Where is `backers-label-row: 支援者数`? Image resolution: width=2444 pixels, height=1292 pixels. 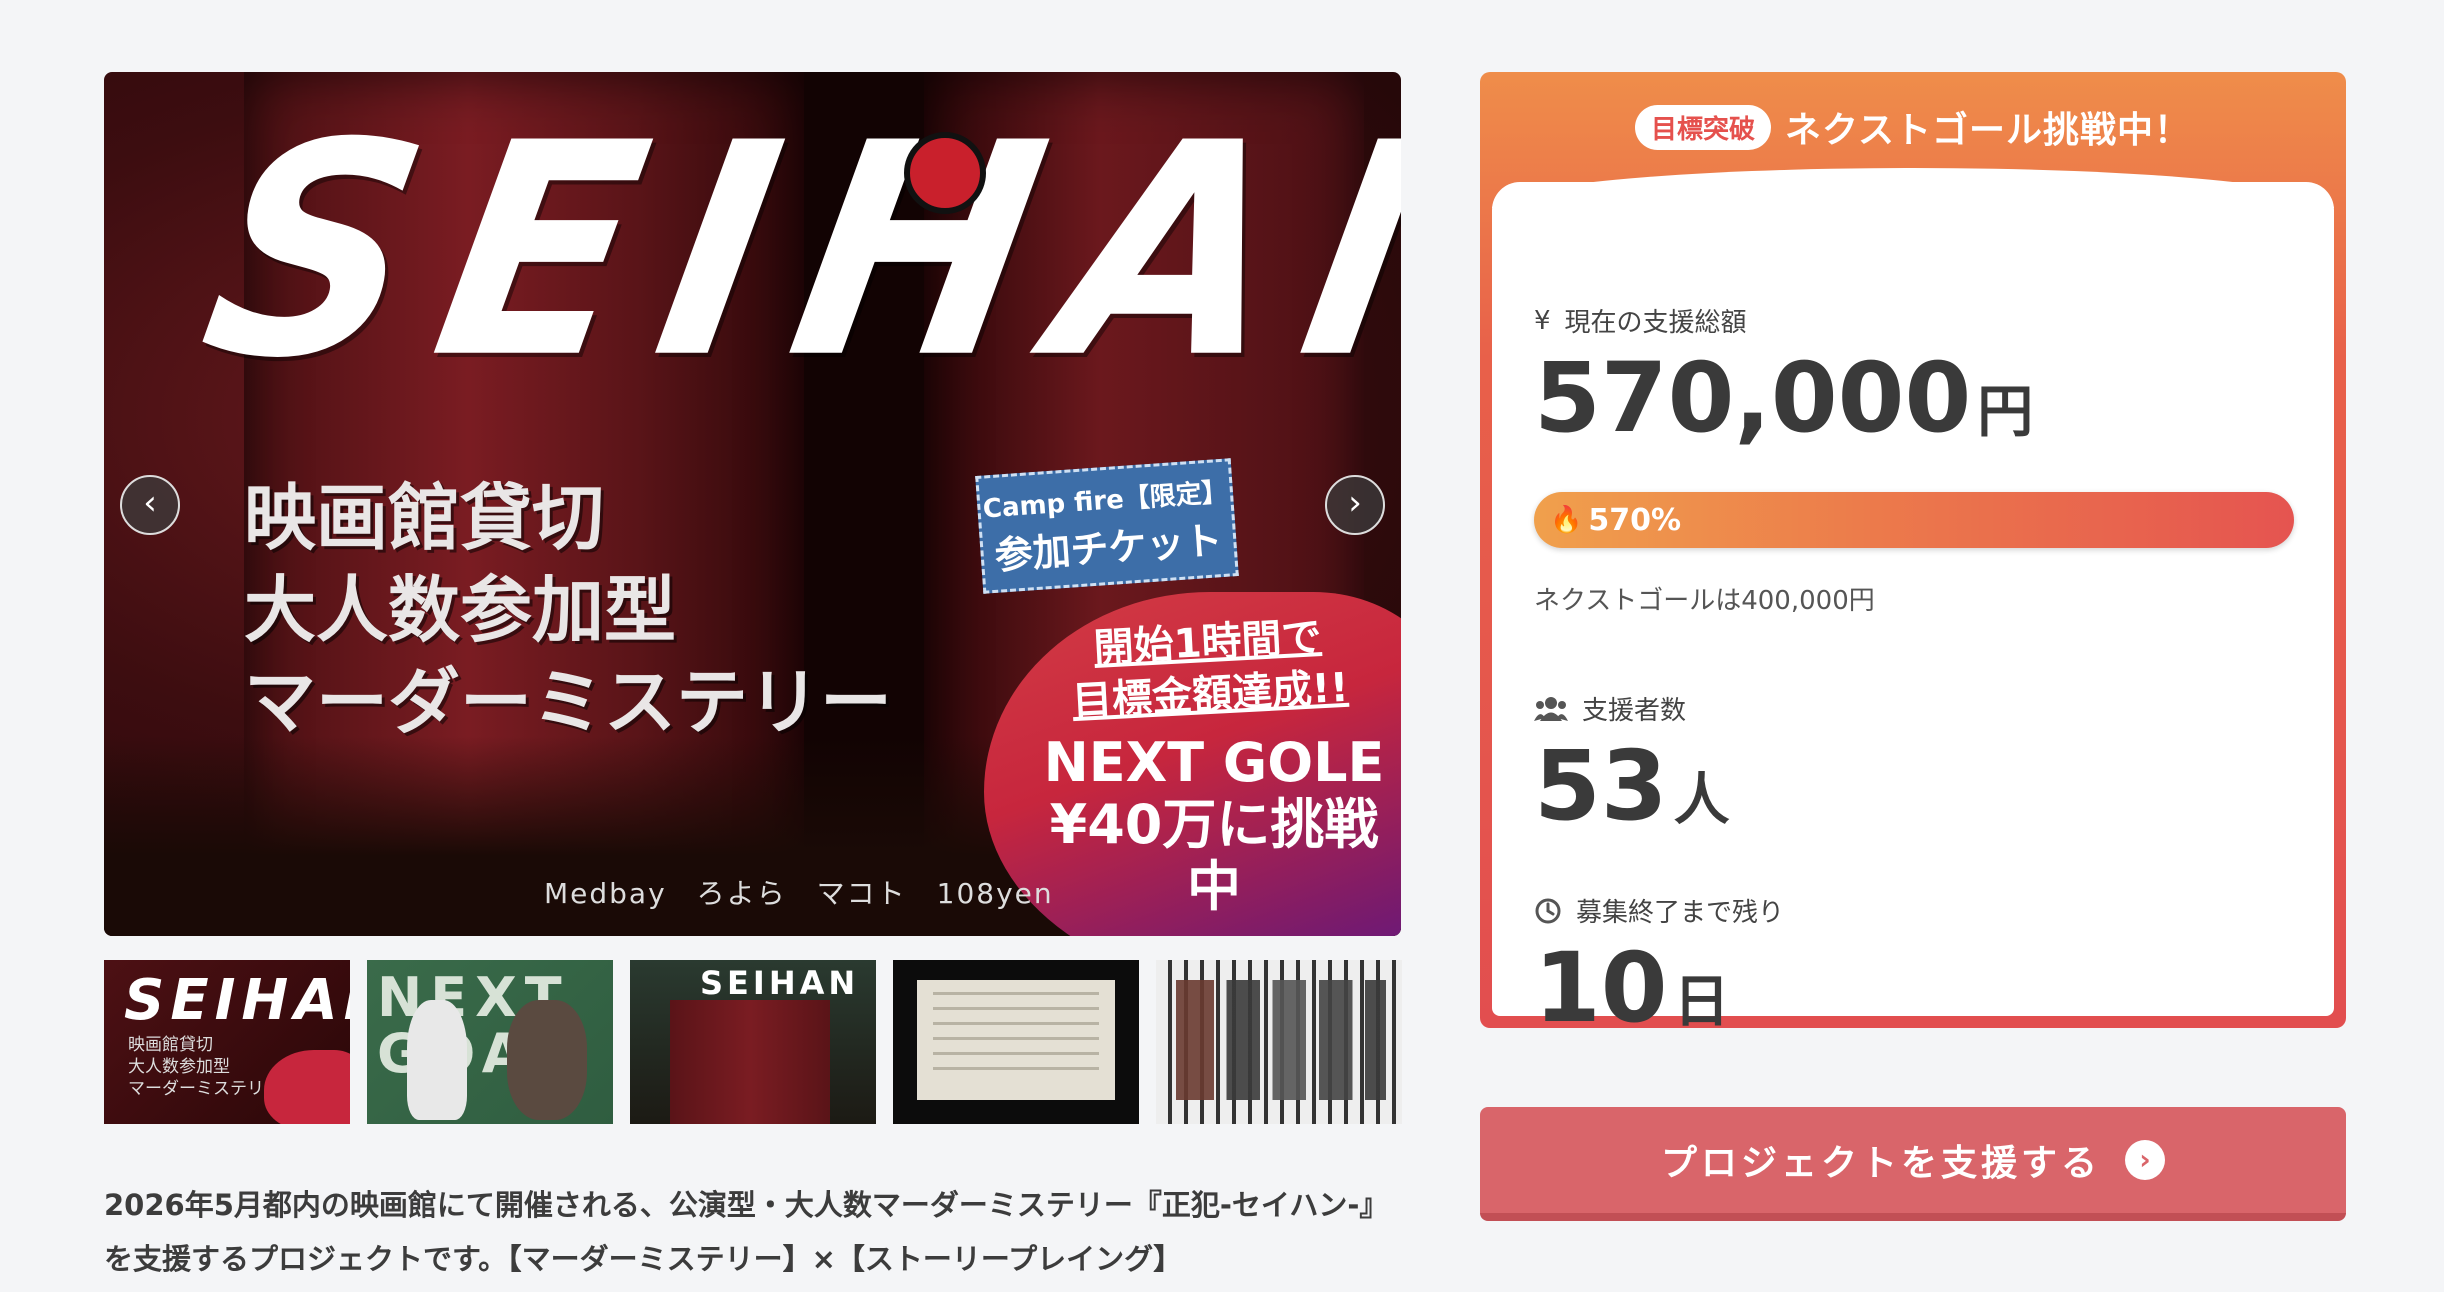 backers-label-row: 支援者数 is located at coordinates (1610, 708).